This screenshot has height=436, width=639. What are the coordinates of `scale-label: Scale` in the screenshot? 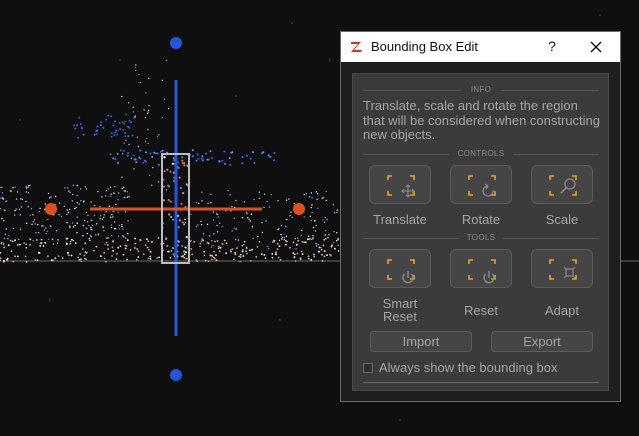 It's located at (562, 219).